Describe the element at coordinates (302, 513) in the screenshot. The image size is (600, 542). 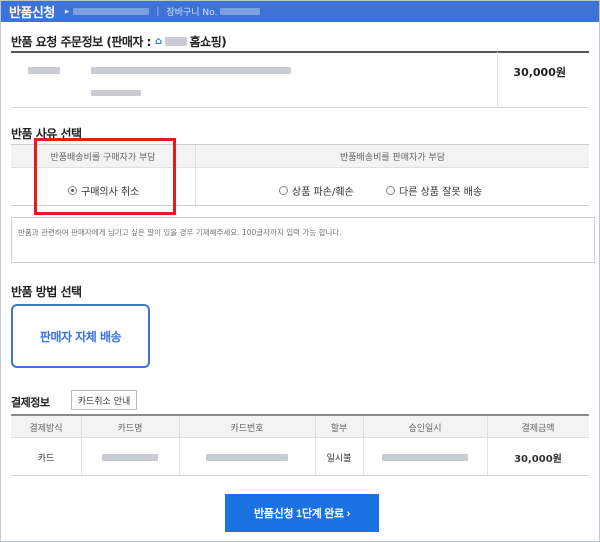
I see `submit-step1-button: 반품신청 1단계 완료 ›` at that location.